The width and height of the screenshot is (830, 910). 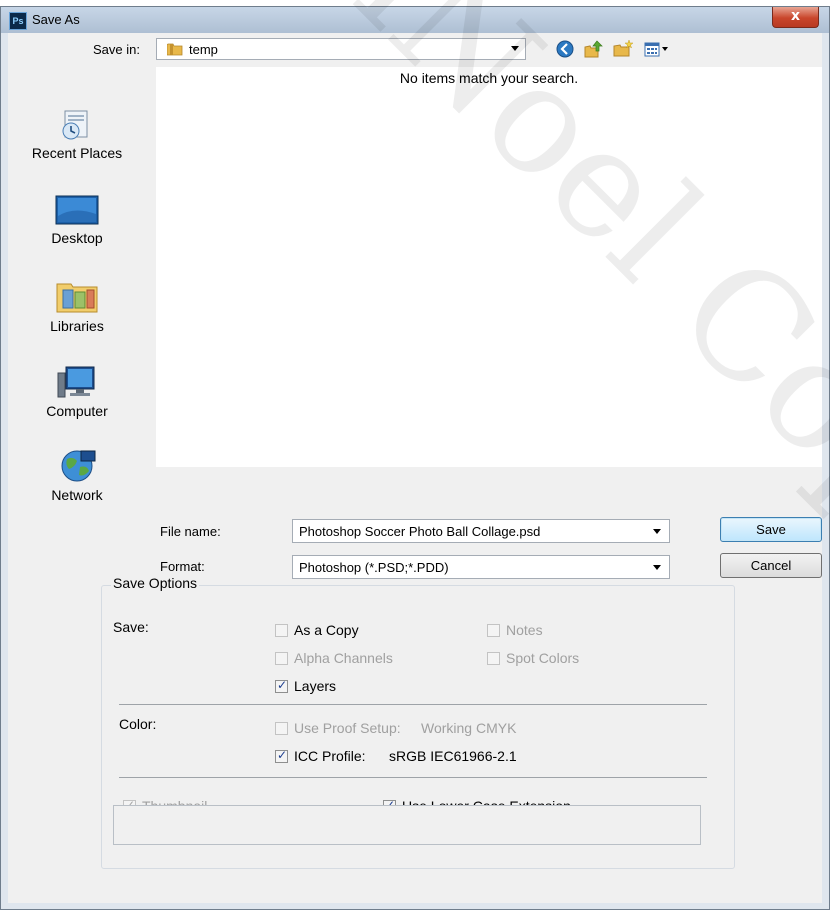 What do you see at coordinates (77, 411) in the screenshot?
I see `place-label: Computer` at bounding box center [77, 411].